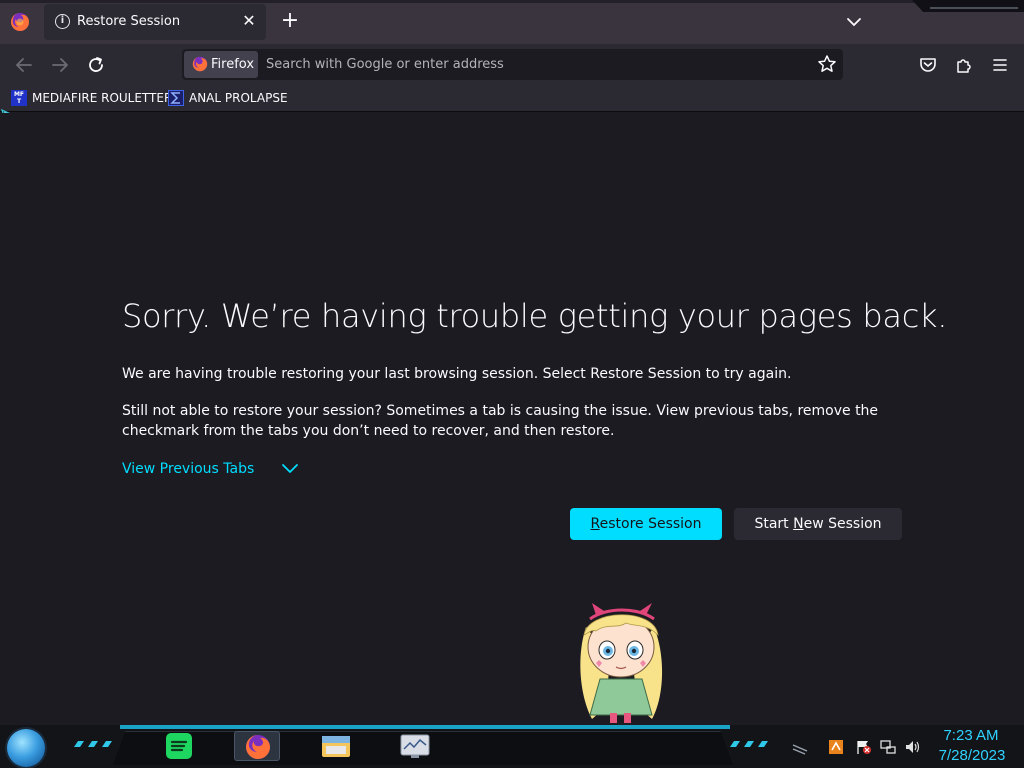 The width and height of the screenshot is (1024, 768). I want to click on volume-icon, so click(912, 747).